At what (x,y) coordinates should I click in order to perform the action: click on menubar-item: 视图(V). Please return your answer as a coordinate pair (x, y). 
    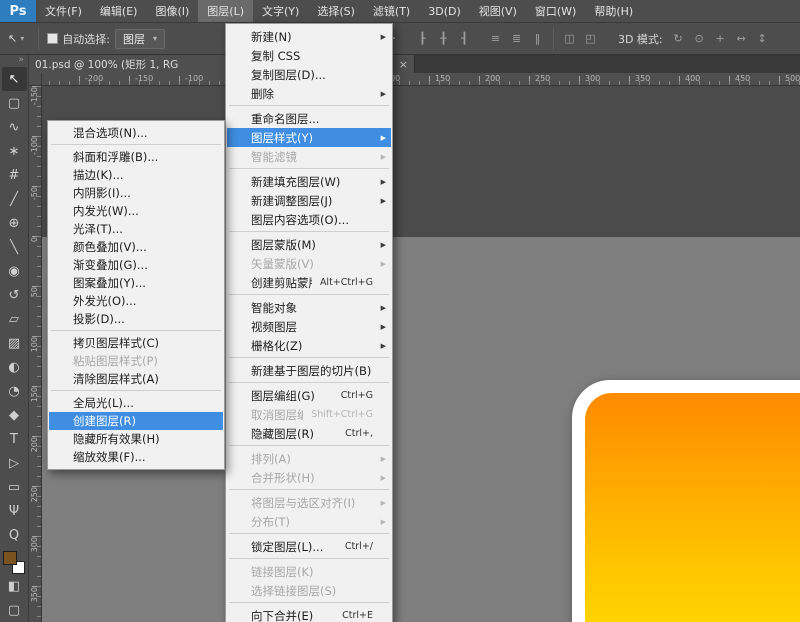
    Looking at the image, I should click on (498, 11).